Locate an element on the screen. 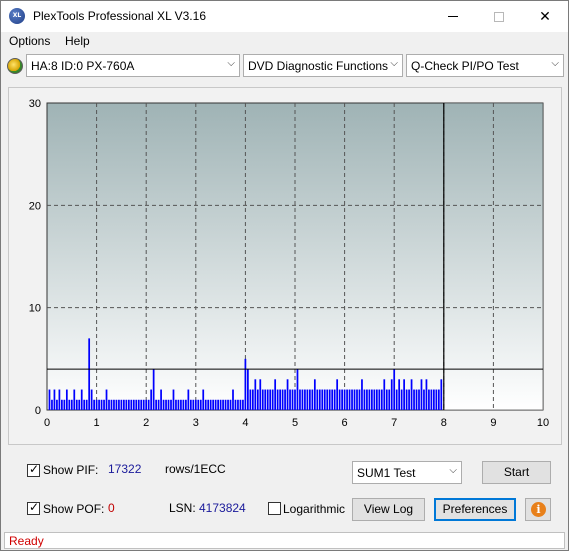  status-bar: Ready is located at coordinates (284, 540).